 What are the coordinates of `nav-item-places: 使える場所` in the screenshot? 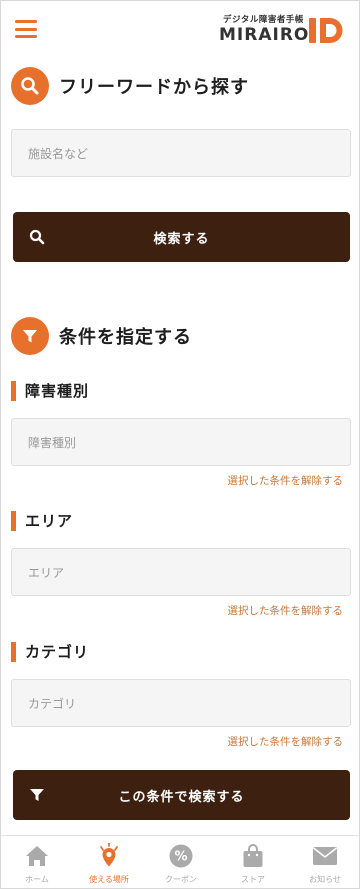 It's located at (109, 862).